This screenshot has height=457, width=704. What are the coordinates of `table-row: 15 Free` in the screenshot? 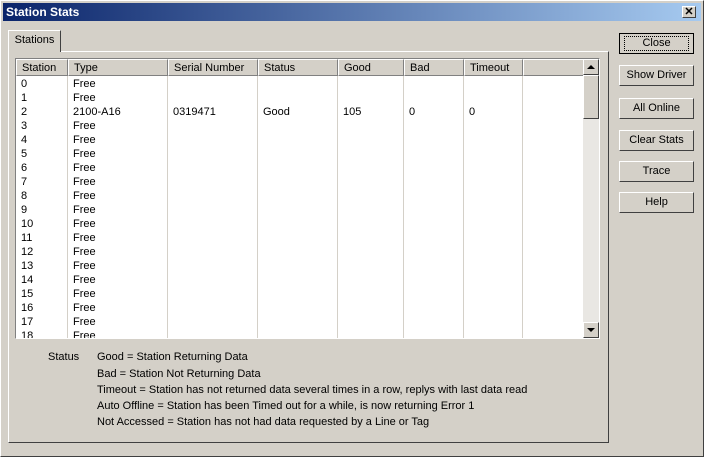 It's located at (300, 294).